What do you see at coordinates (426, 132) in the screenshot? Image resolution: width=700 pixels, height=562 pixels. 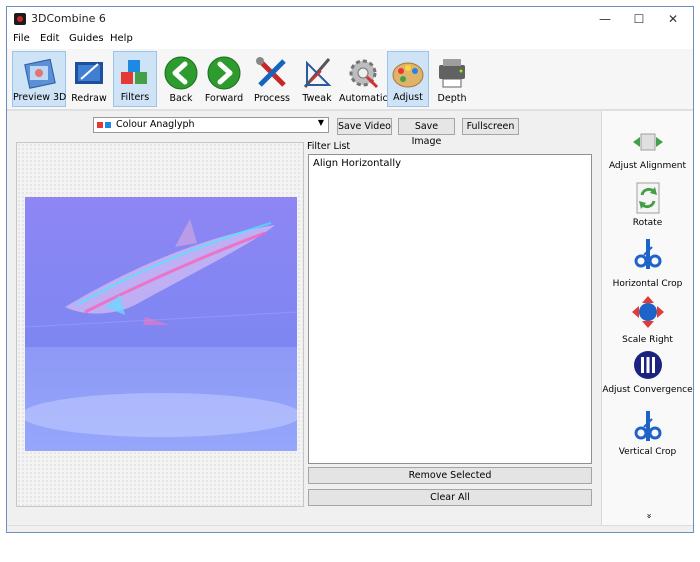 I see `save-image-button: Save Image` at bounding box center [426, 132].